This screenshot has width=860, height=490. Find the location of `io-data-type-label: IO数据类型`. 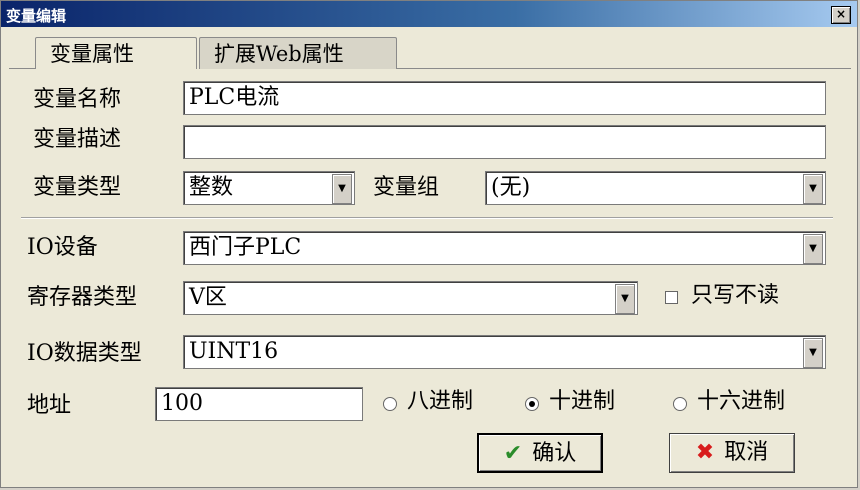

io-data-type-label: IO数据类型 is located at coordinates (84, 353).